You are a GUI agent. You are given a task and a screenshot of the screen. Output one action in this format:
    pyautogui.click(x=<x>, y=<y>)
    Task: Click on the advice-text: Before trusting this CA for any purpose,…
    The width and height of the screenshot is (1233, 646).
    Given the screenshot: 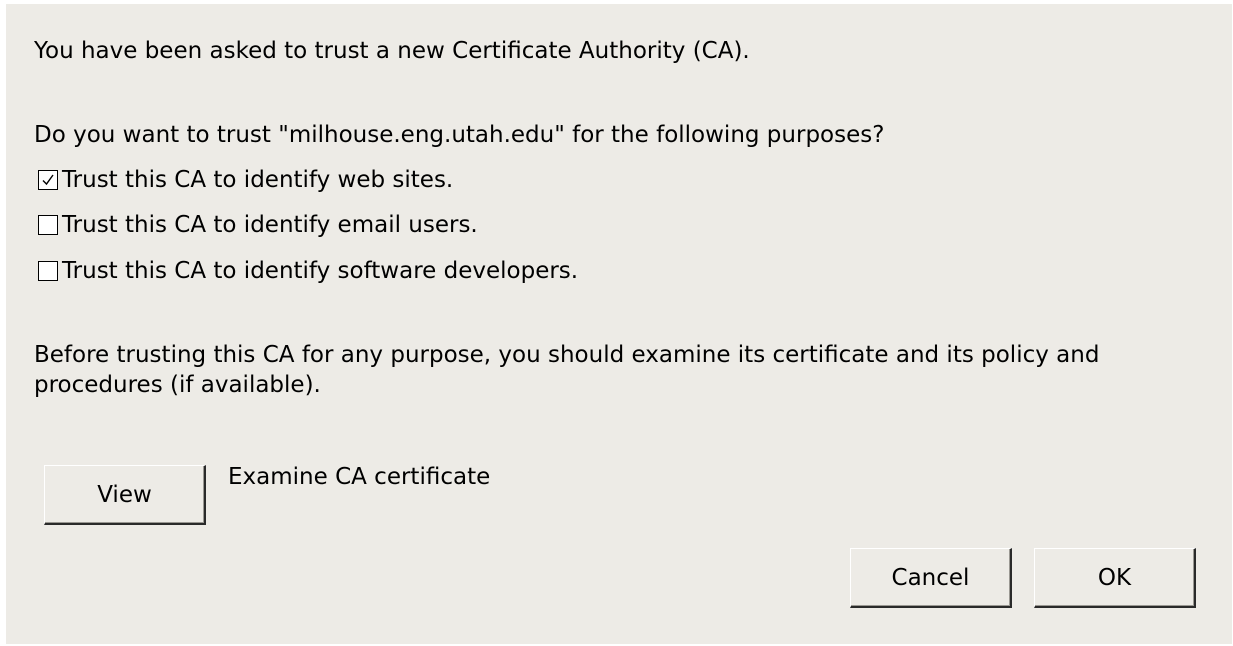 What is the action you would take?
    pyautogui.click(x=567, y=370)
    